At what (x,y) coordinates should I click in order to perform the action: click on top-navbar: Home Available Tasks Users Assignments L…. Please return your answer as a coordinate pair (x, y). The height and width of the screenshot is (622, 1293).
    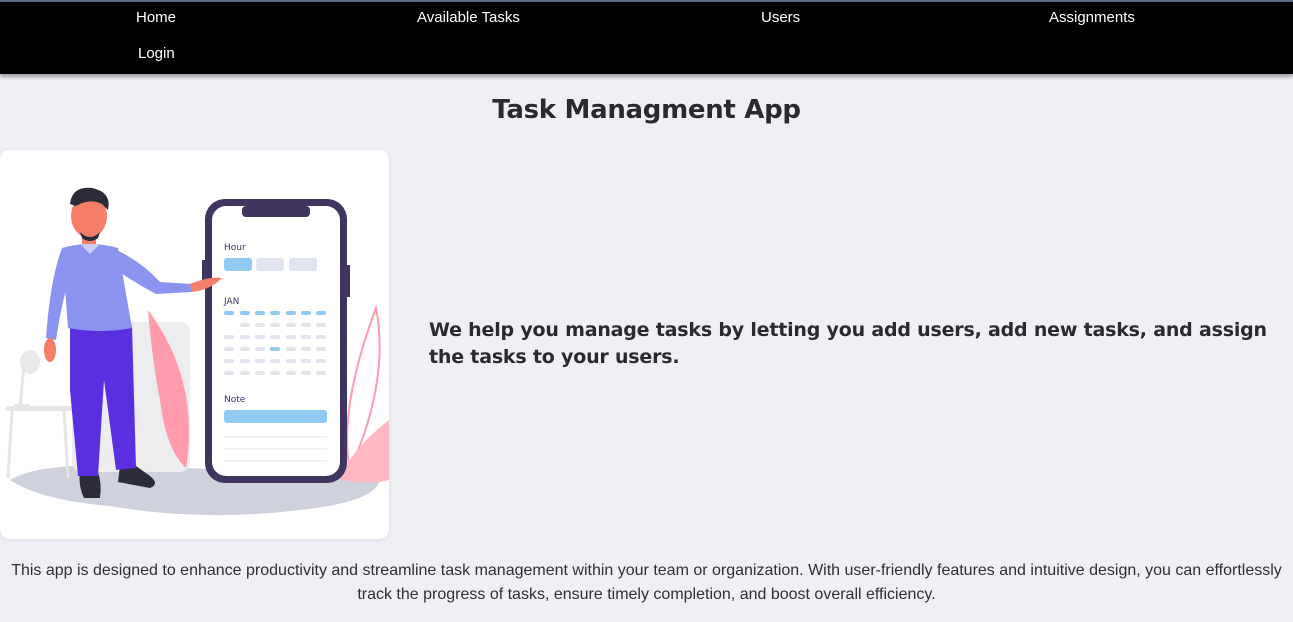
    Looking at the image, I should click on (646, 37).